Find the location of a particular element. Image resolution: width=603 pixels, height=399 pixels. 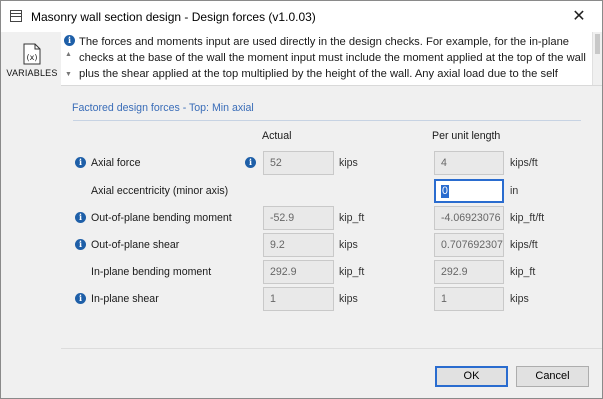

axial-force-actual-value: 52 is located at coordinates (276, 163).